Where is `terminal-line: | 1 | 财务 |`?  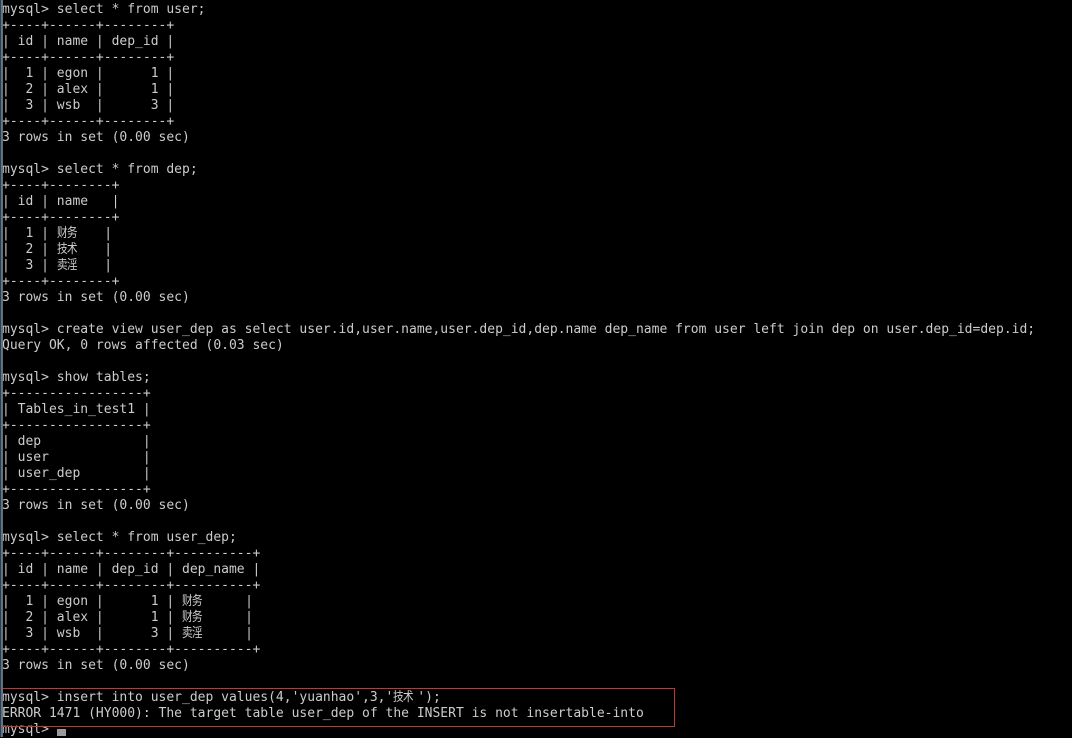 terminal-line: | 1 | 财务 | is located at coordinates (57, 233).